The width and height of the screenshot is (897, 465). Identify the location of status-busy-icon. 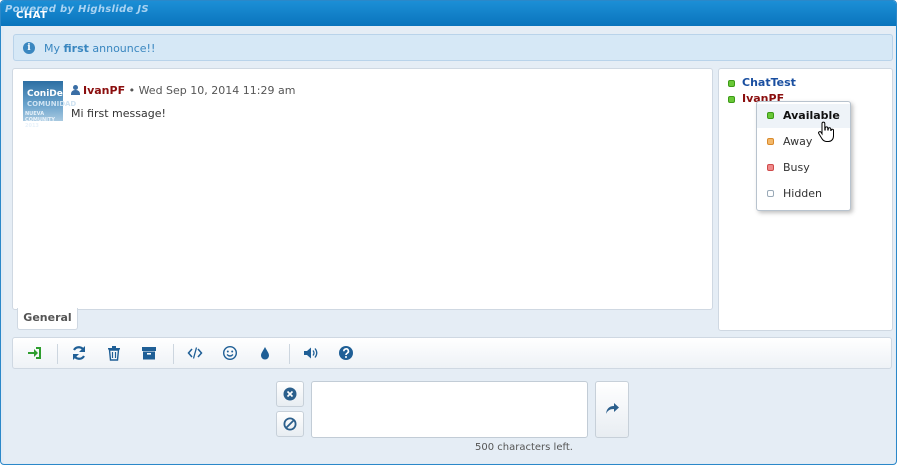
(770, 167).